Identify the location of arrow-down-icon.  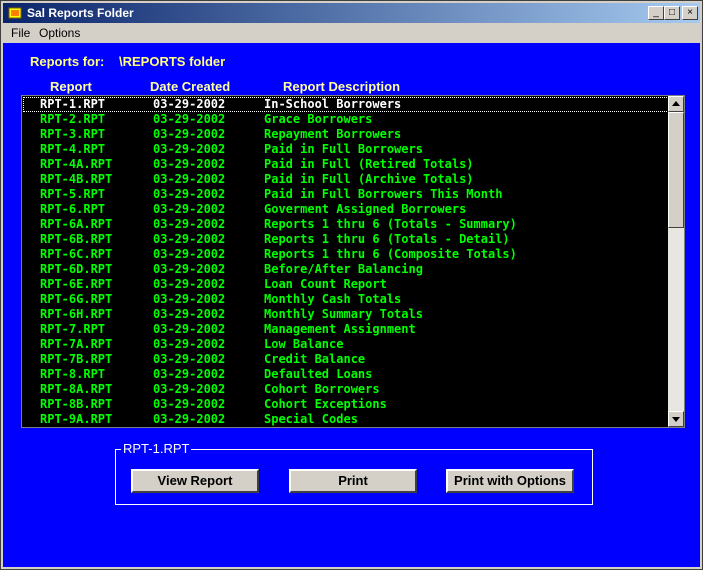
(676, 419).